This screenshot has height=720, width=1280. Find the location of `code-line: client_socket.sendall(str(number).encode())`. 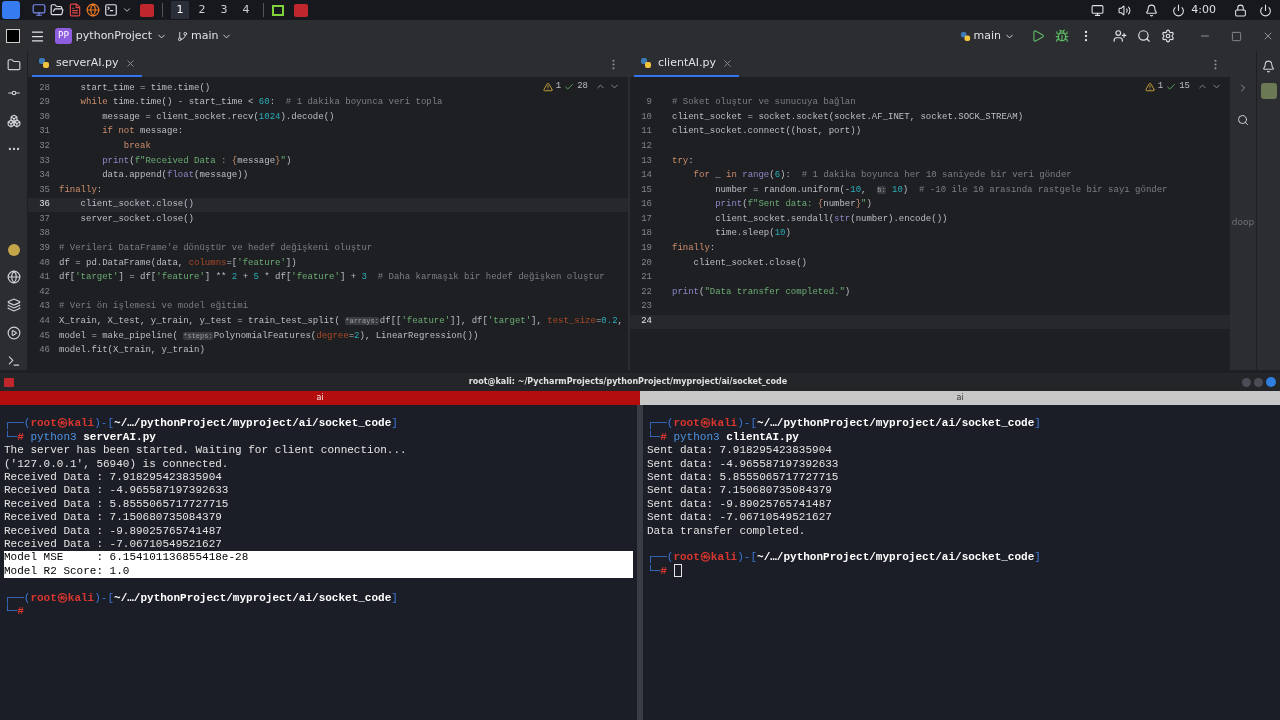

code-line: client_socket.sendall(str(number).encode()) is located at coordinates (831, 219).